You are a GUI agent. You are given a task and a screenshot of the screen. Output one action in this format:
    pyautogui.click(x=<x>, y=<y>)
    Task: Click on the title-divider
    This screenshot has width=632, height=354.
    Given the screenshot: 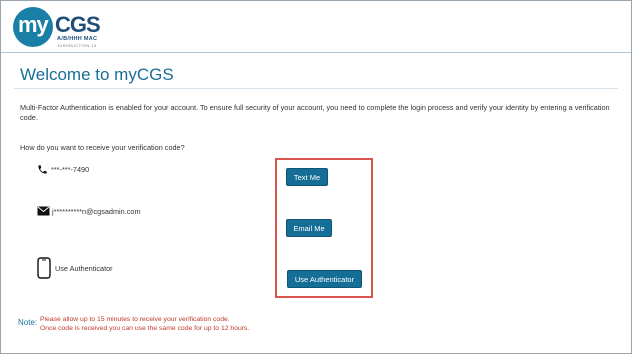 What is the action you would take?
    pyautogui.click(x=316, y=88)
    